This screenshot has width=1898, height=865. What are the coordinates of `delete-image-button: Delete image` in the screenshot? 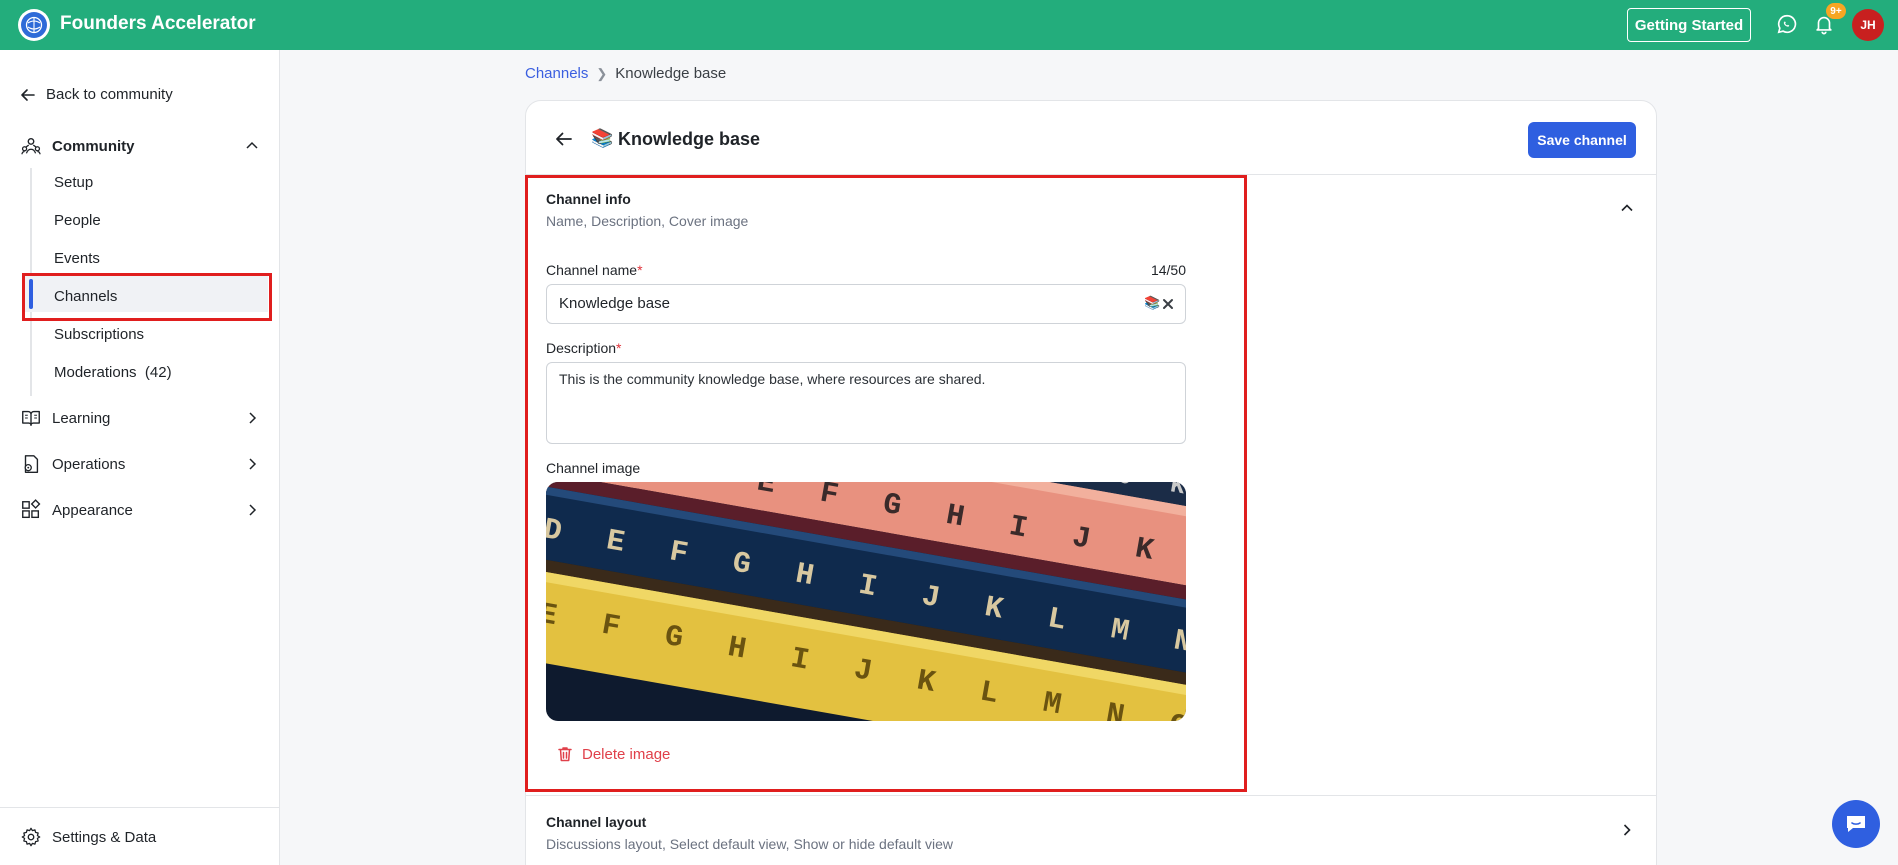 It's located at (613, 754).